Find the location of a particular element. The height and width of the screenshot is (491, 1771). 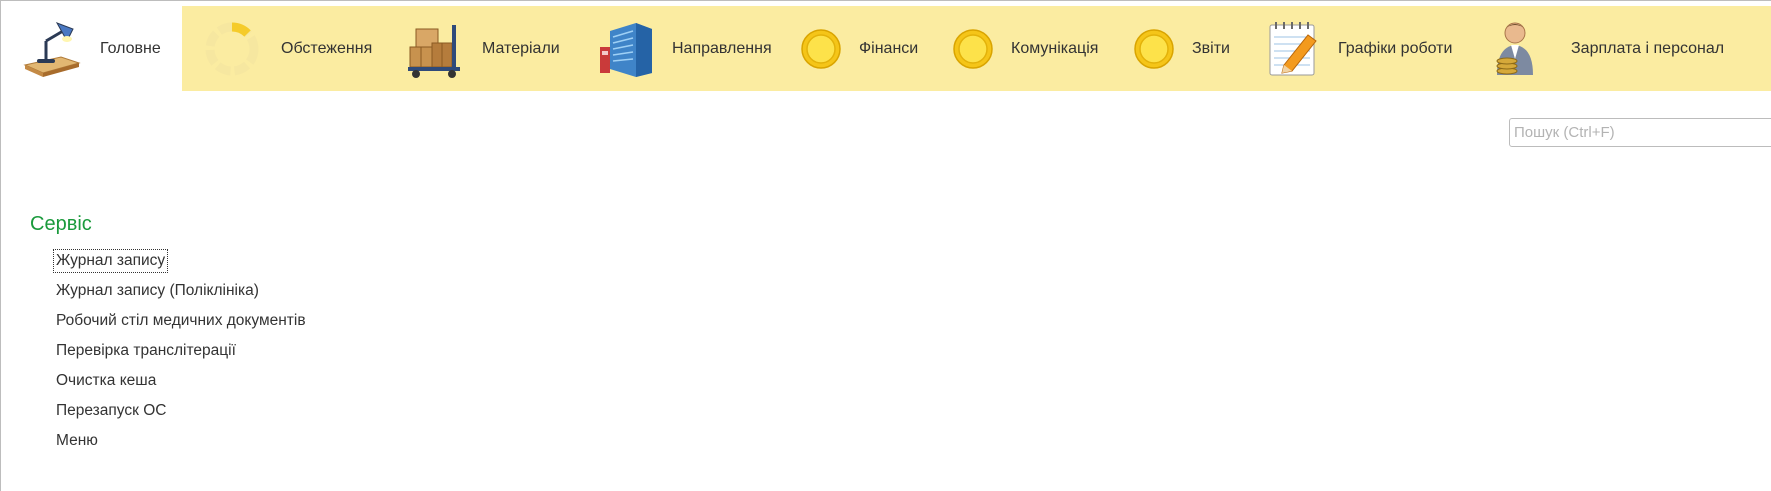

section-label-reports: Звіти is located at coordinates (1211, 48).